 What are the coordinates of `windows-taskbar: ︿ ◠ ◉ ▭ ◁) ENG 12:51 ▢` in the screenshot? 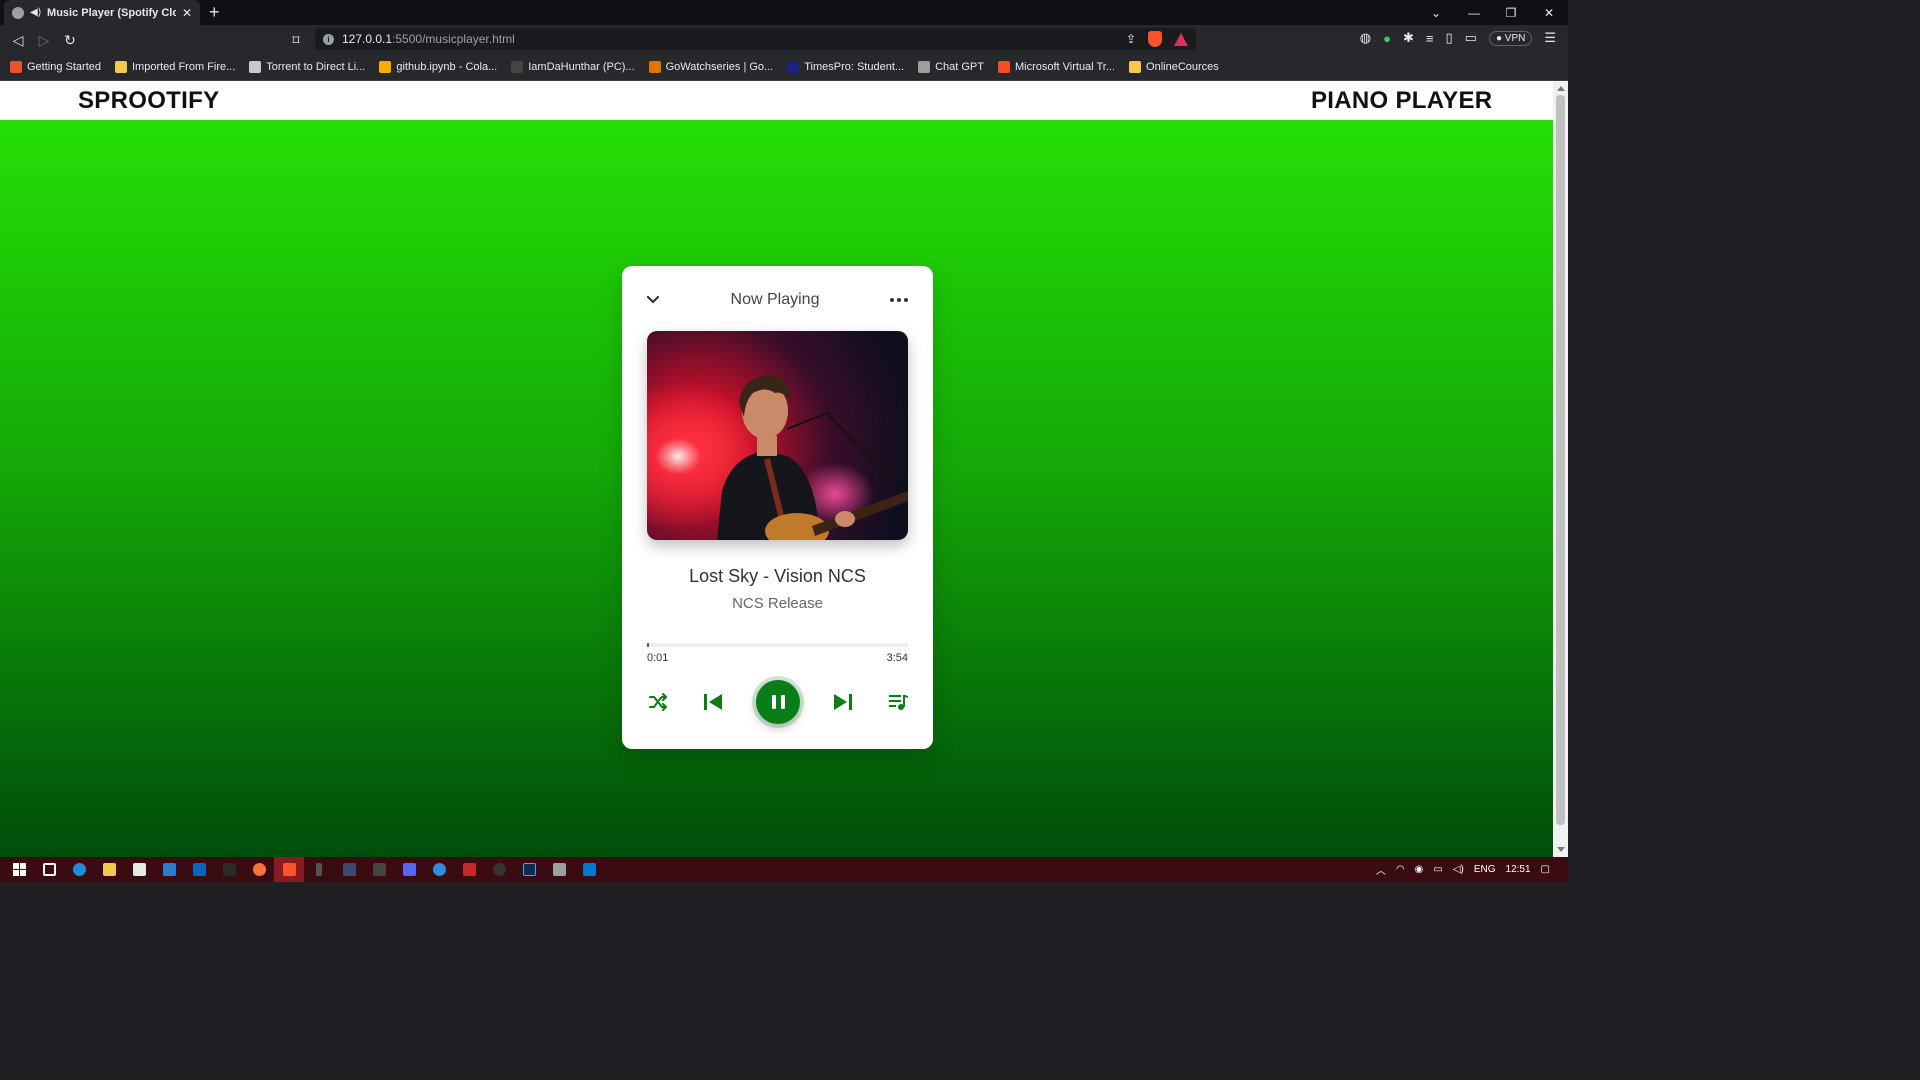 It's located at (784, 869).